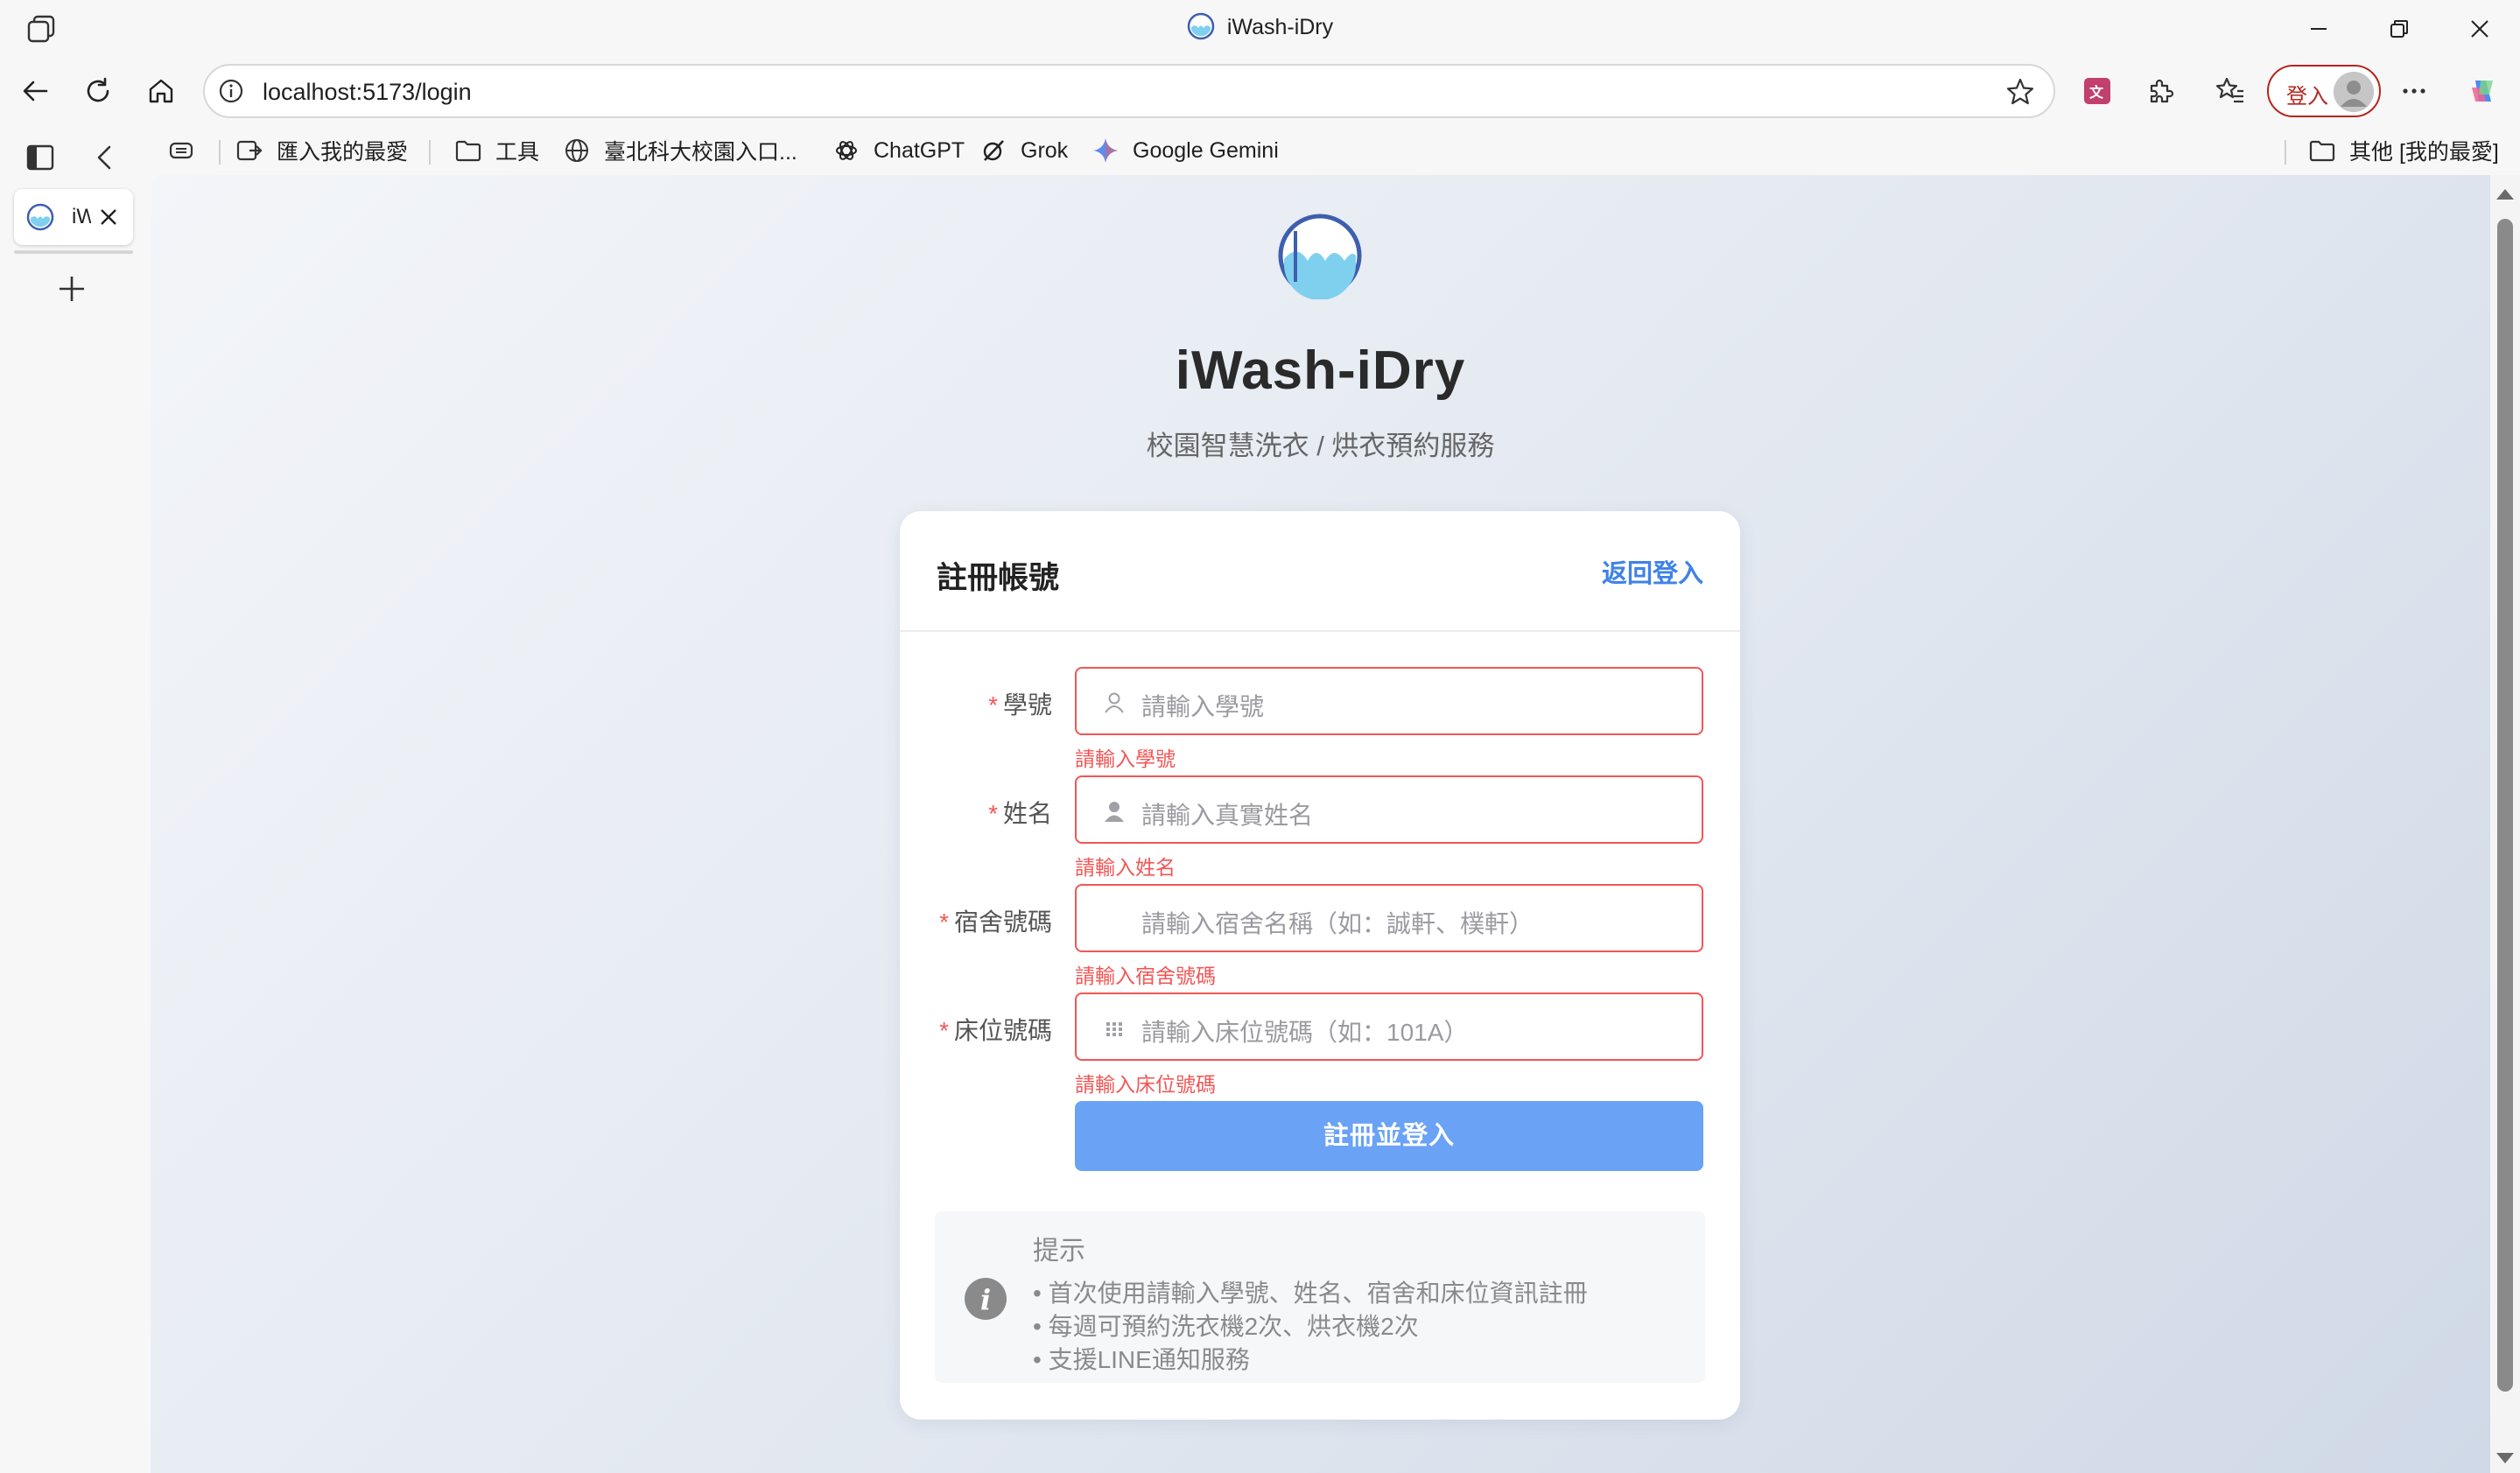 Image resolution: width=2520 pixels, height=1473 pixels. What do you see at coordinates (343, 152) in the screenshot?
I see `favorite-label: 匯入我的最愛` at bounding box center [343, 152].